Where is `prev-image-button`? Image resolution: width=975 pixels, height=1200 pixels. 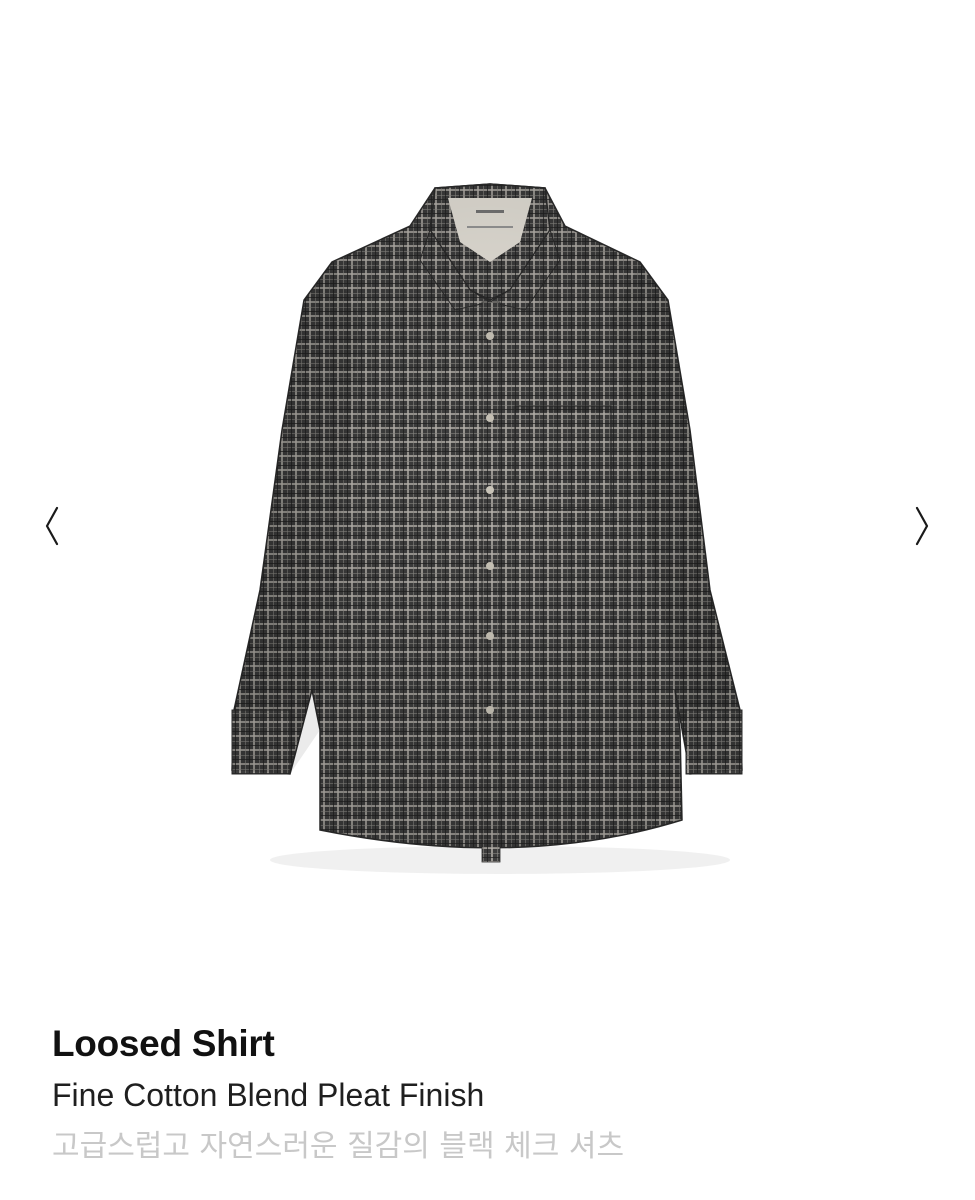 prev-image-button is located at coordinates (52, 526).